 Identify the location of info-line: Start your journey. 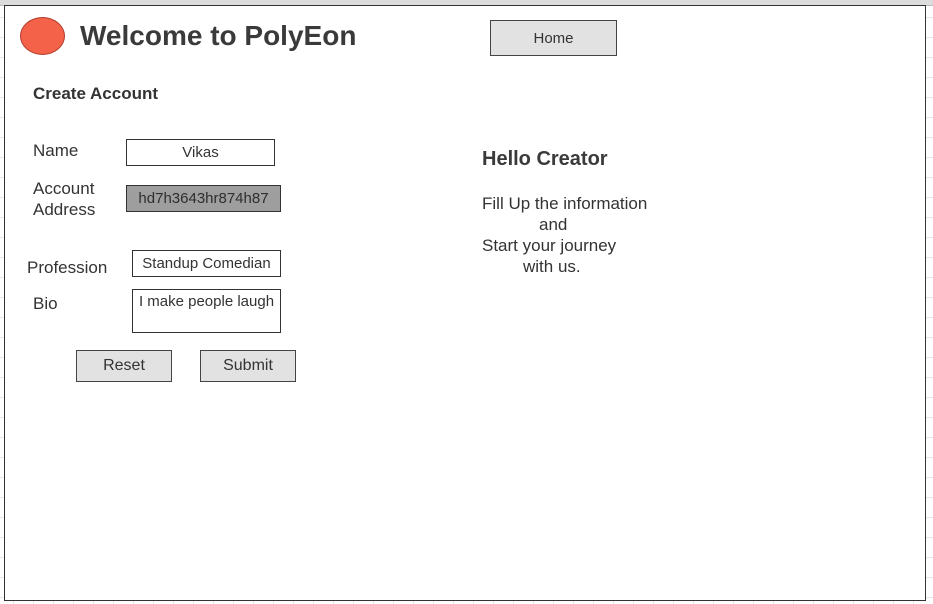
(549, 245).